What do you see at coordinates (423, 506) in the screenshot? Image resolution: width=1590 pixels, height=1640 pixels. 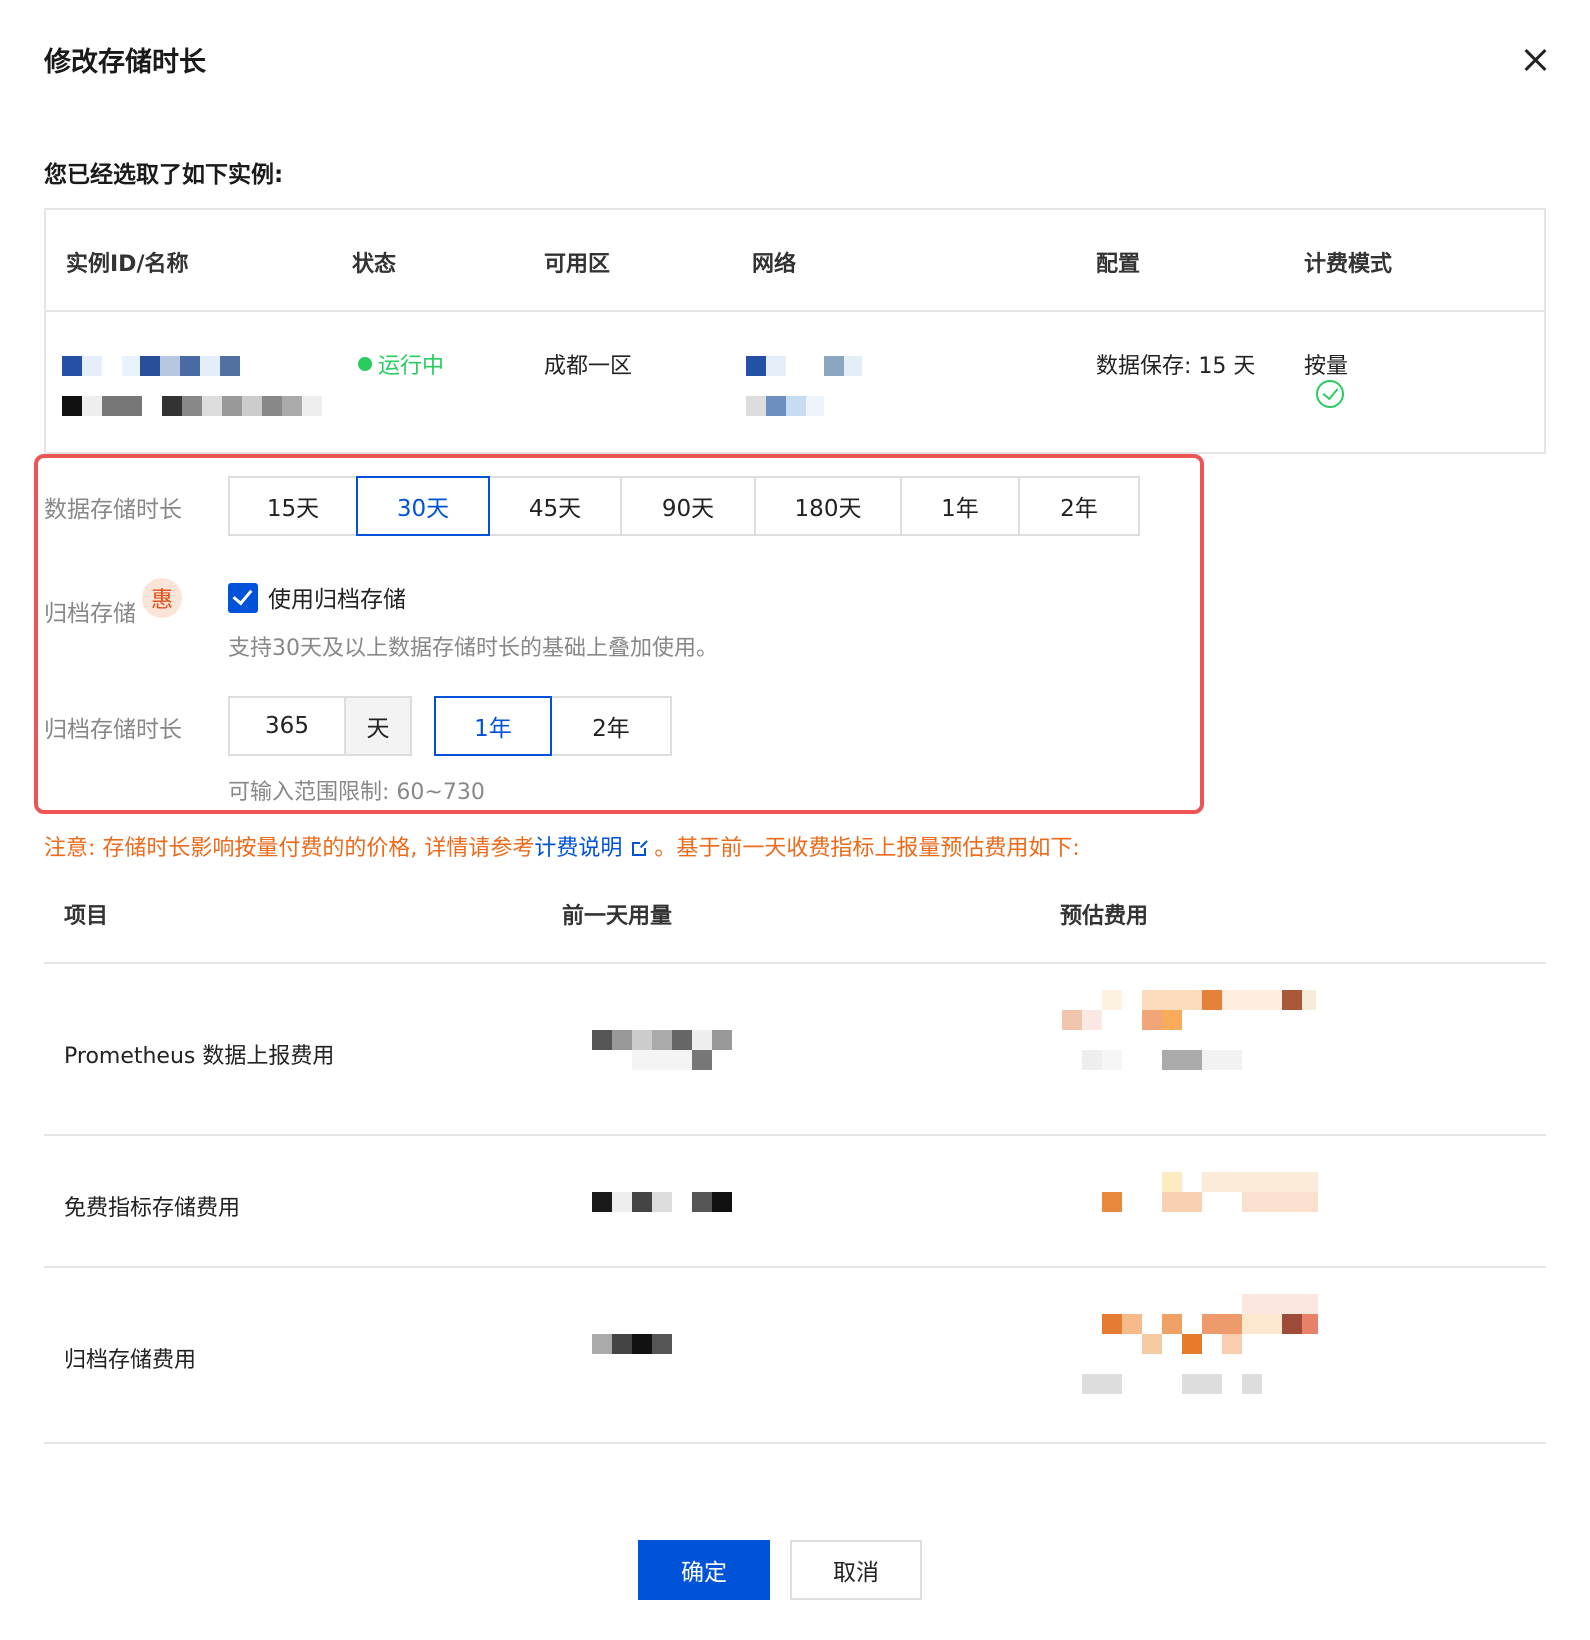 I see `duration-option-30d: 30天` at bounding box center [423, 506].